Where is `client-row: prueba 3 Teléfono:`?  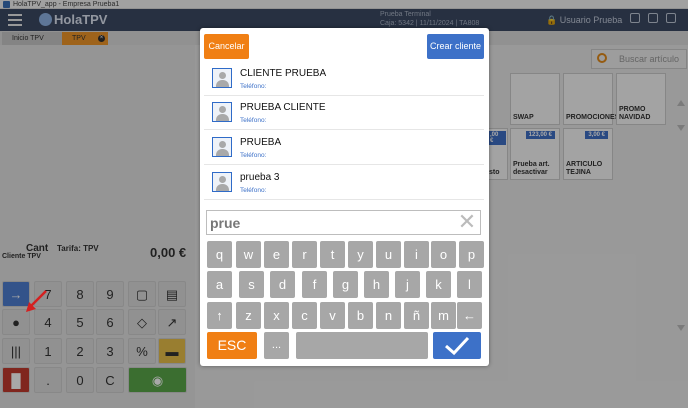 client-row: prueba 3 Teléfono: is located at coordinates (344, 183).